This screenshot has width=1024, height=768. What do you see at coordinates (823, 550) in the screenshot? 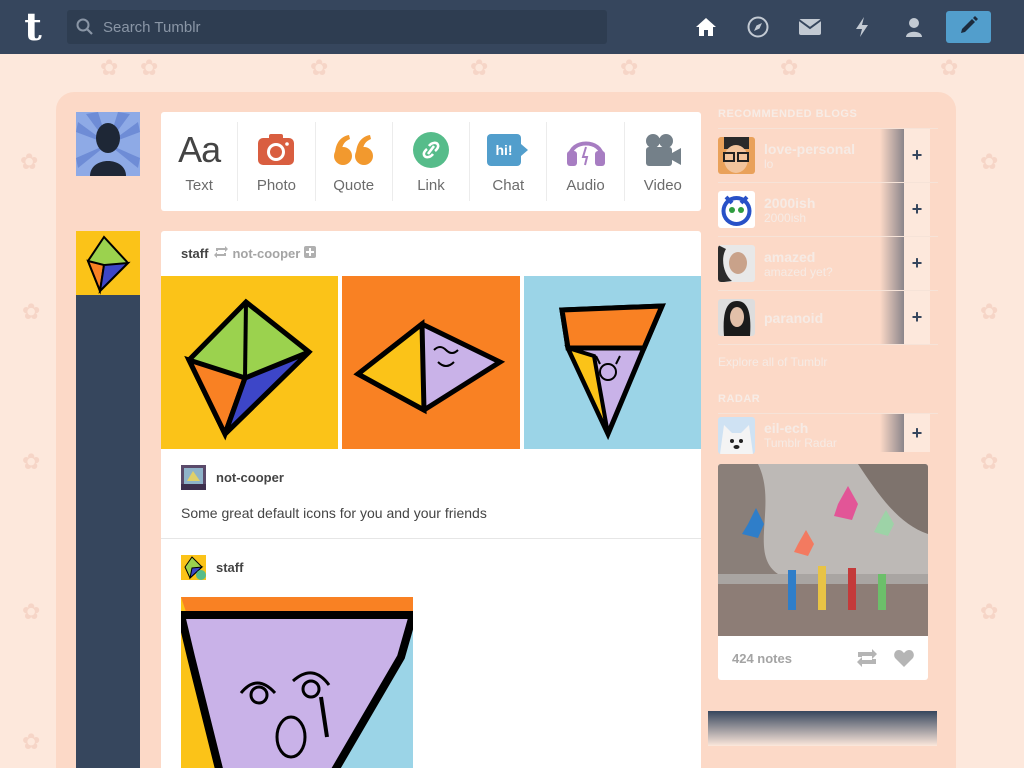
I see `radar-photo` at bounding box center [823, 550].